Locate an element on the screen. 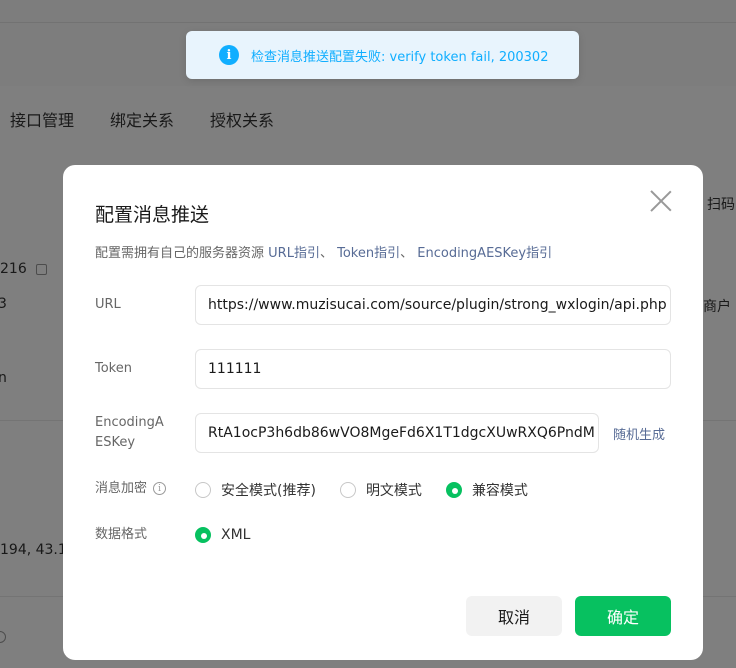  aeskey-guide-link: EncodingAESKey指引 is located at coordinates (484, 253).